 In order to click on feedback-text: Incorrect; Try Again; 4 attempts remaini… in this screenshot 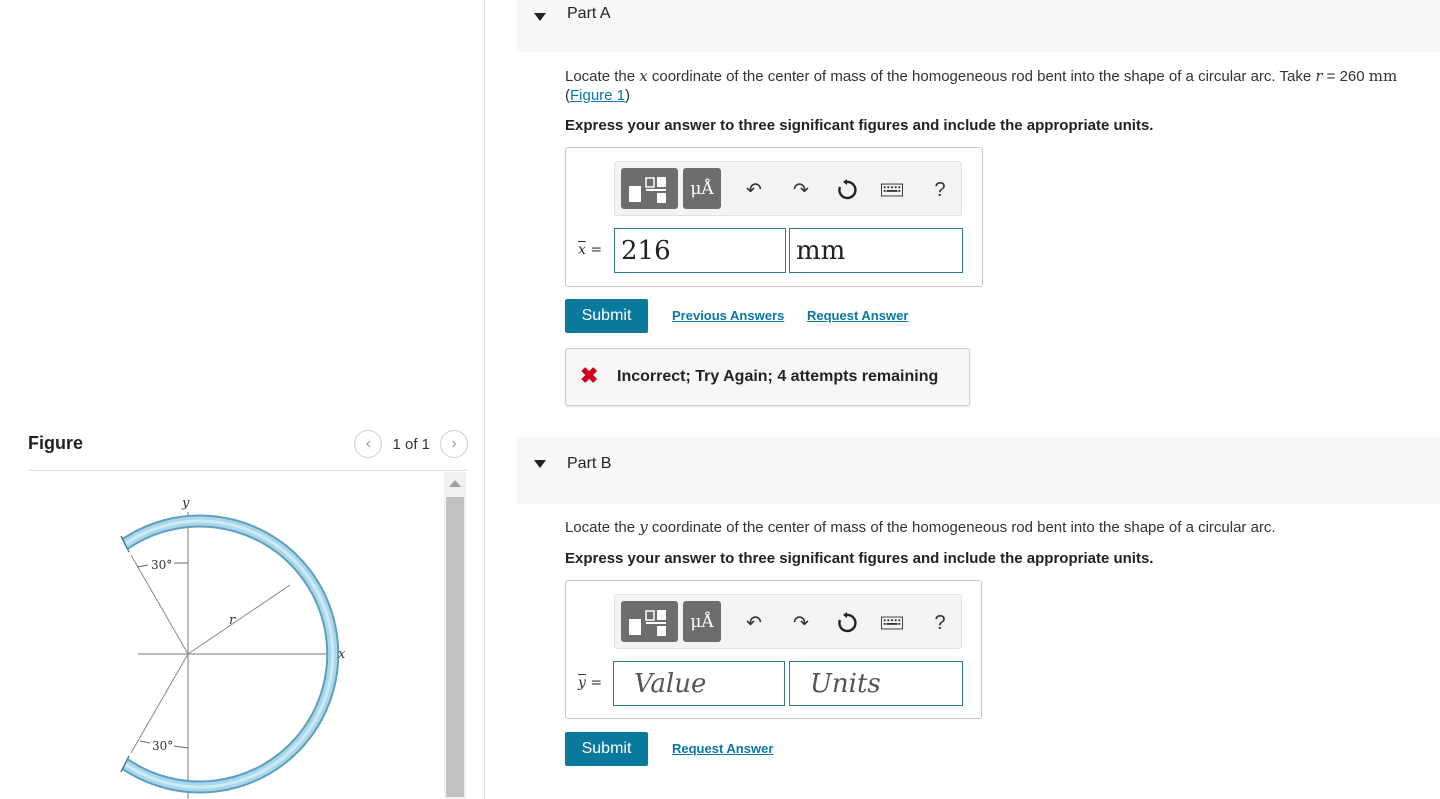, I will do `click(778, 376)`.